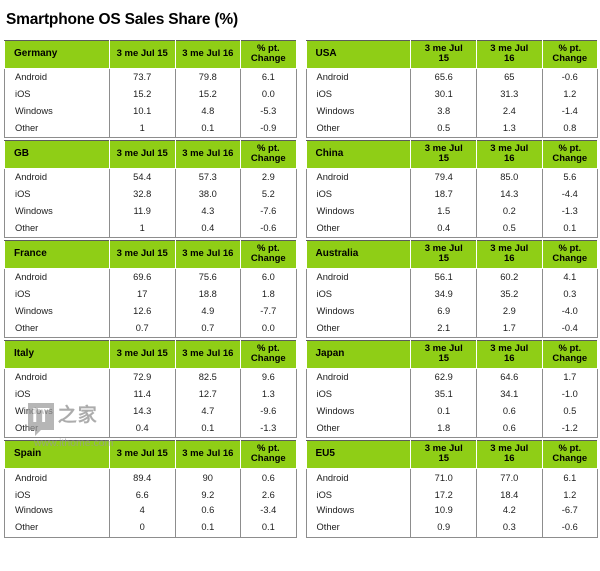  I want to click on table-row: iOS 32.8 38.0 5.2, so click(150, 194).